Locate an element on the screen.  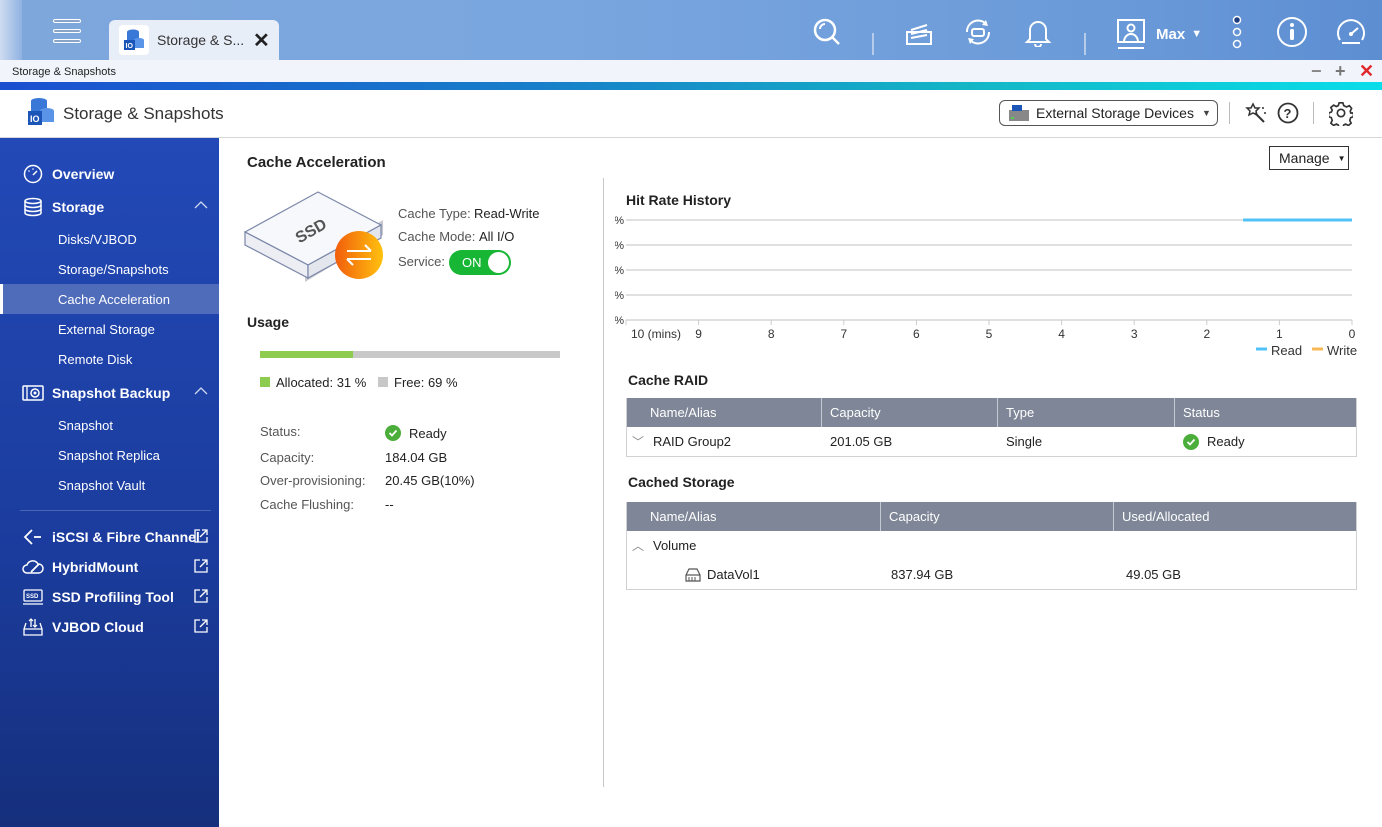
cache-type-label: Cache Type: is located at coordinates (434, 213).